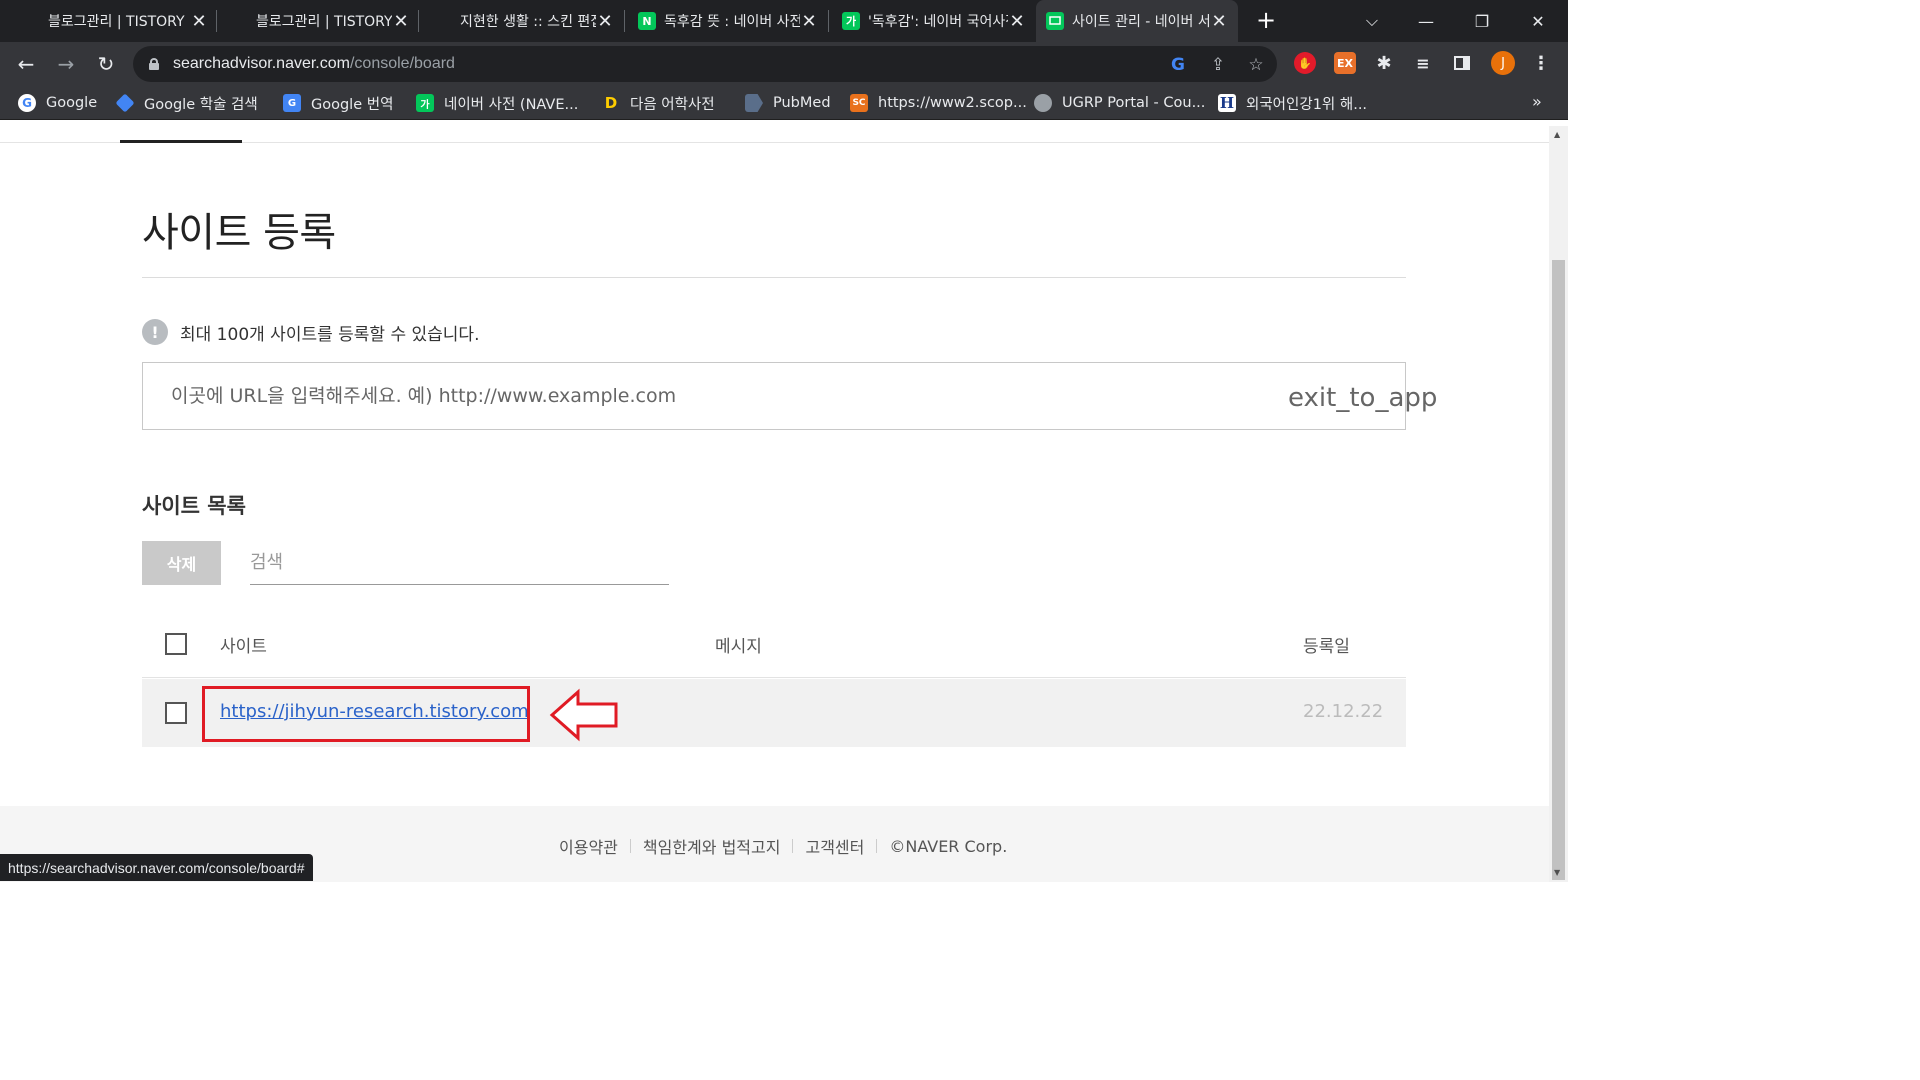  Describe the element at coordinates (66, 64) in the screenshot. I see `forward-button: →` at that location.